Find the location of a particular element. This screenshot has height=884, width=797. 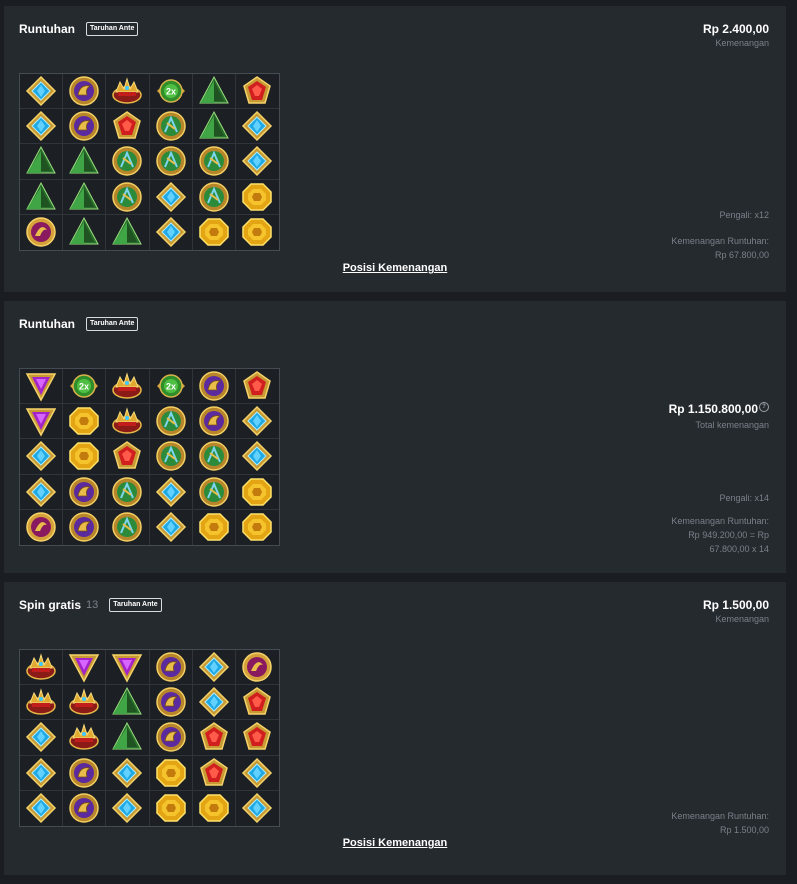

cascade-win-value: Rp 1.500,00 is located at coordinates (744, 830).